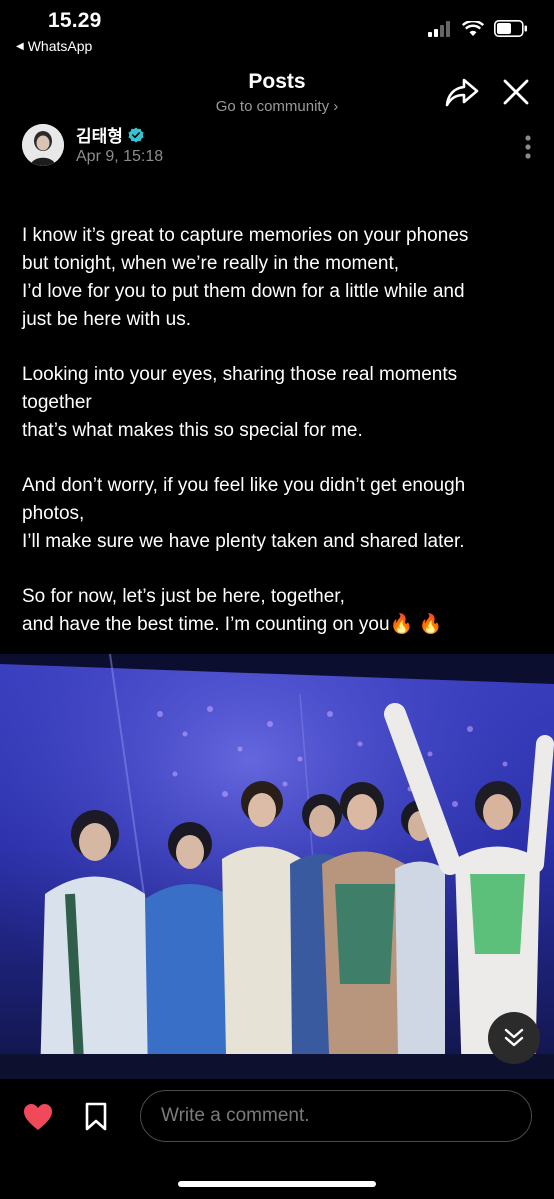 Image resolution: width=554 pixels, height=1199 pixels. I want to click on author-name: 김태형, so click(110, 134).